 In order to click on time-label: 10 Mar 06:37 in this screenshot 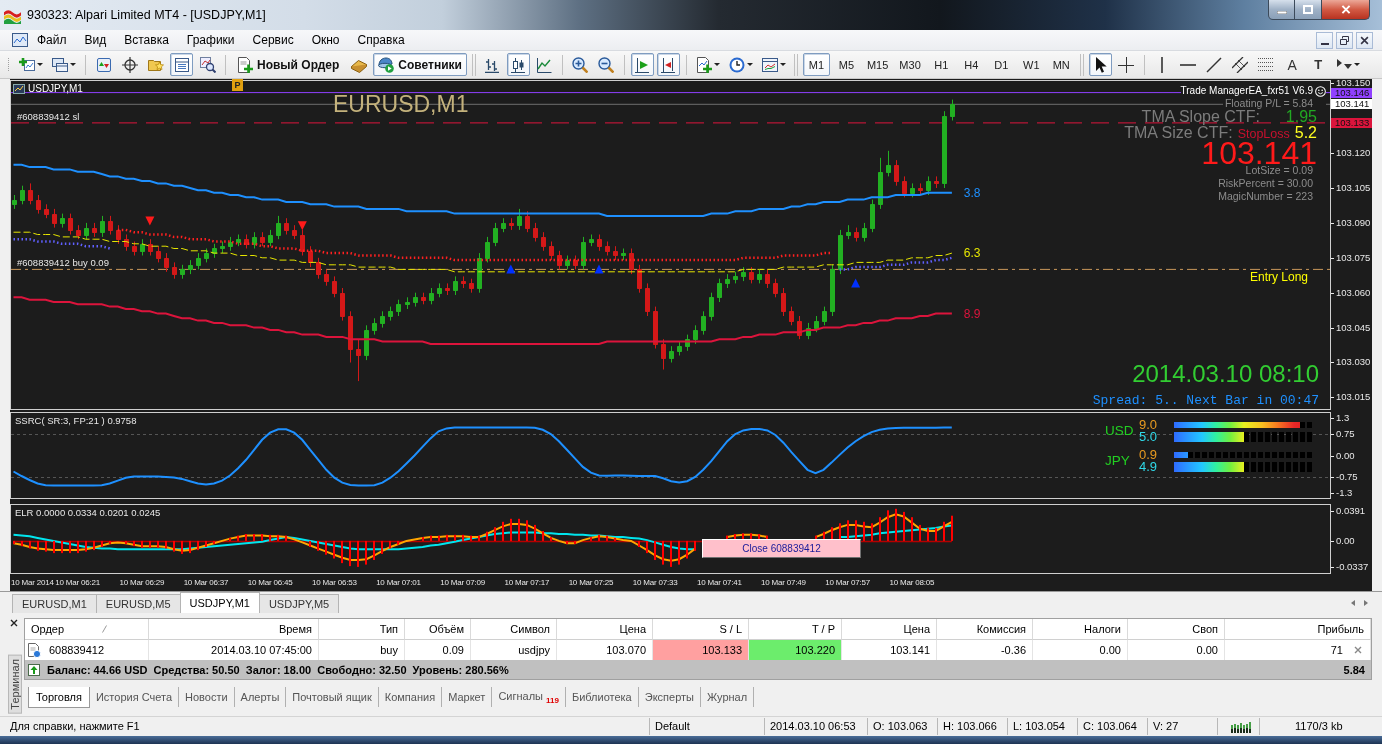, I will do `click(206, 583)`.